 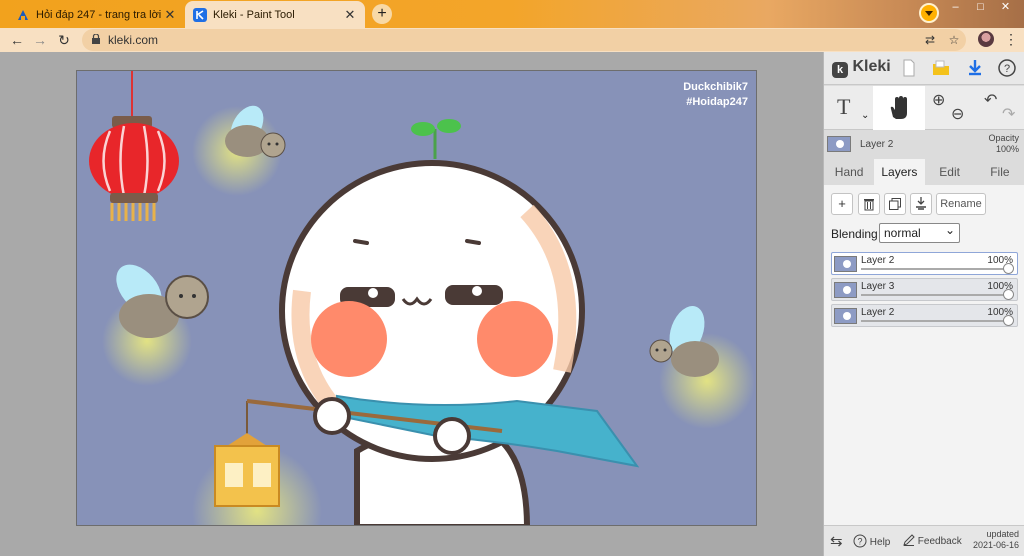 What do you see at coordinates (924, 68) in the screenshot?
I see `sidebar-header: k Kleki ?` at bounding box center [924, 68].